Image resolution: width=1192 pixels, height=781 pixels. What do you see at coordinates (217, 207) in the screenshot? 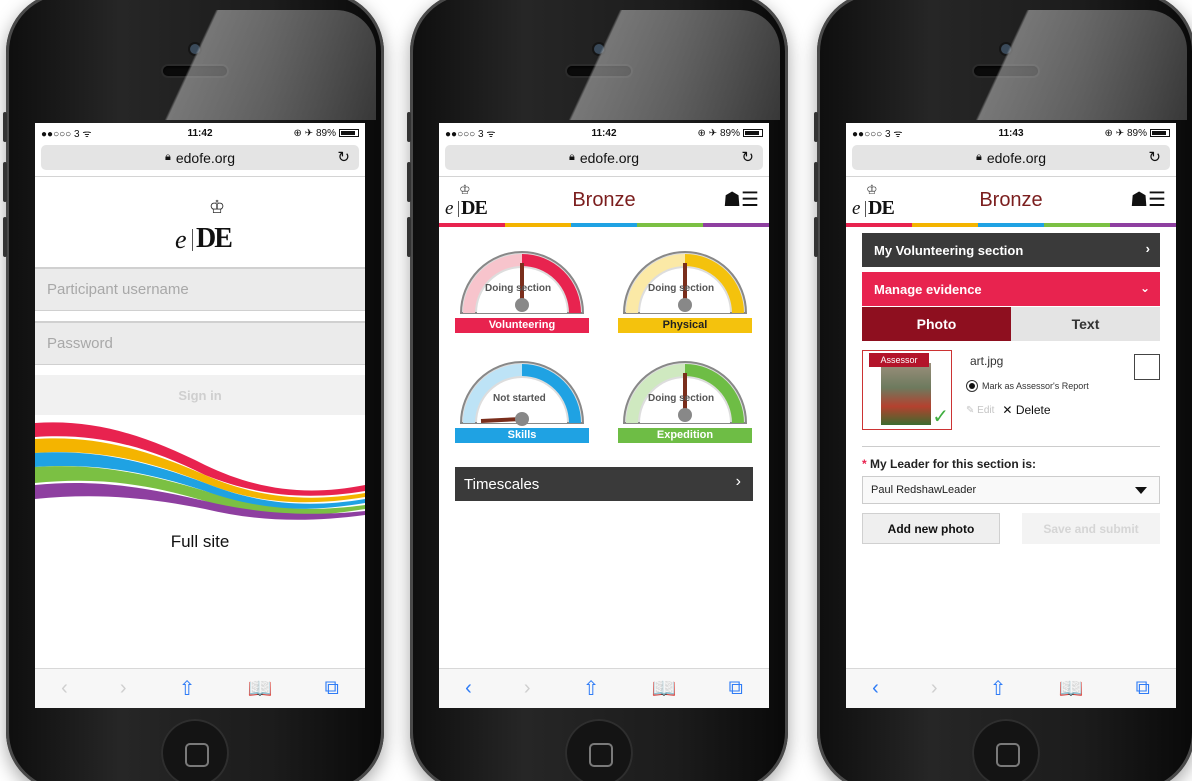
I see `crown-icon: ♔` at bounding box center [217, 207].